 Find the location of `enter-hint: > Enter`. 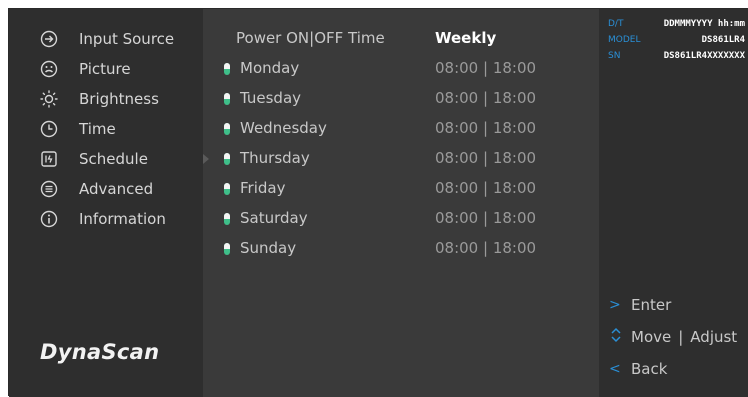

enter-hint: > Enter is located at coordinates (640, 305).